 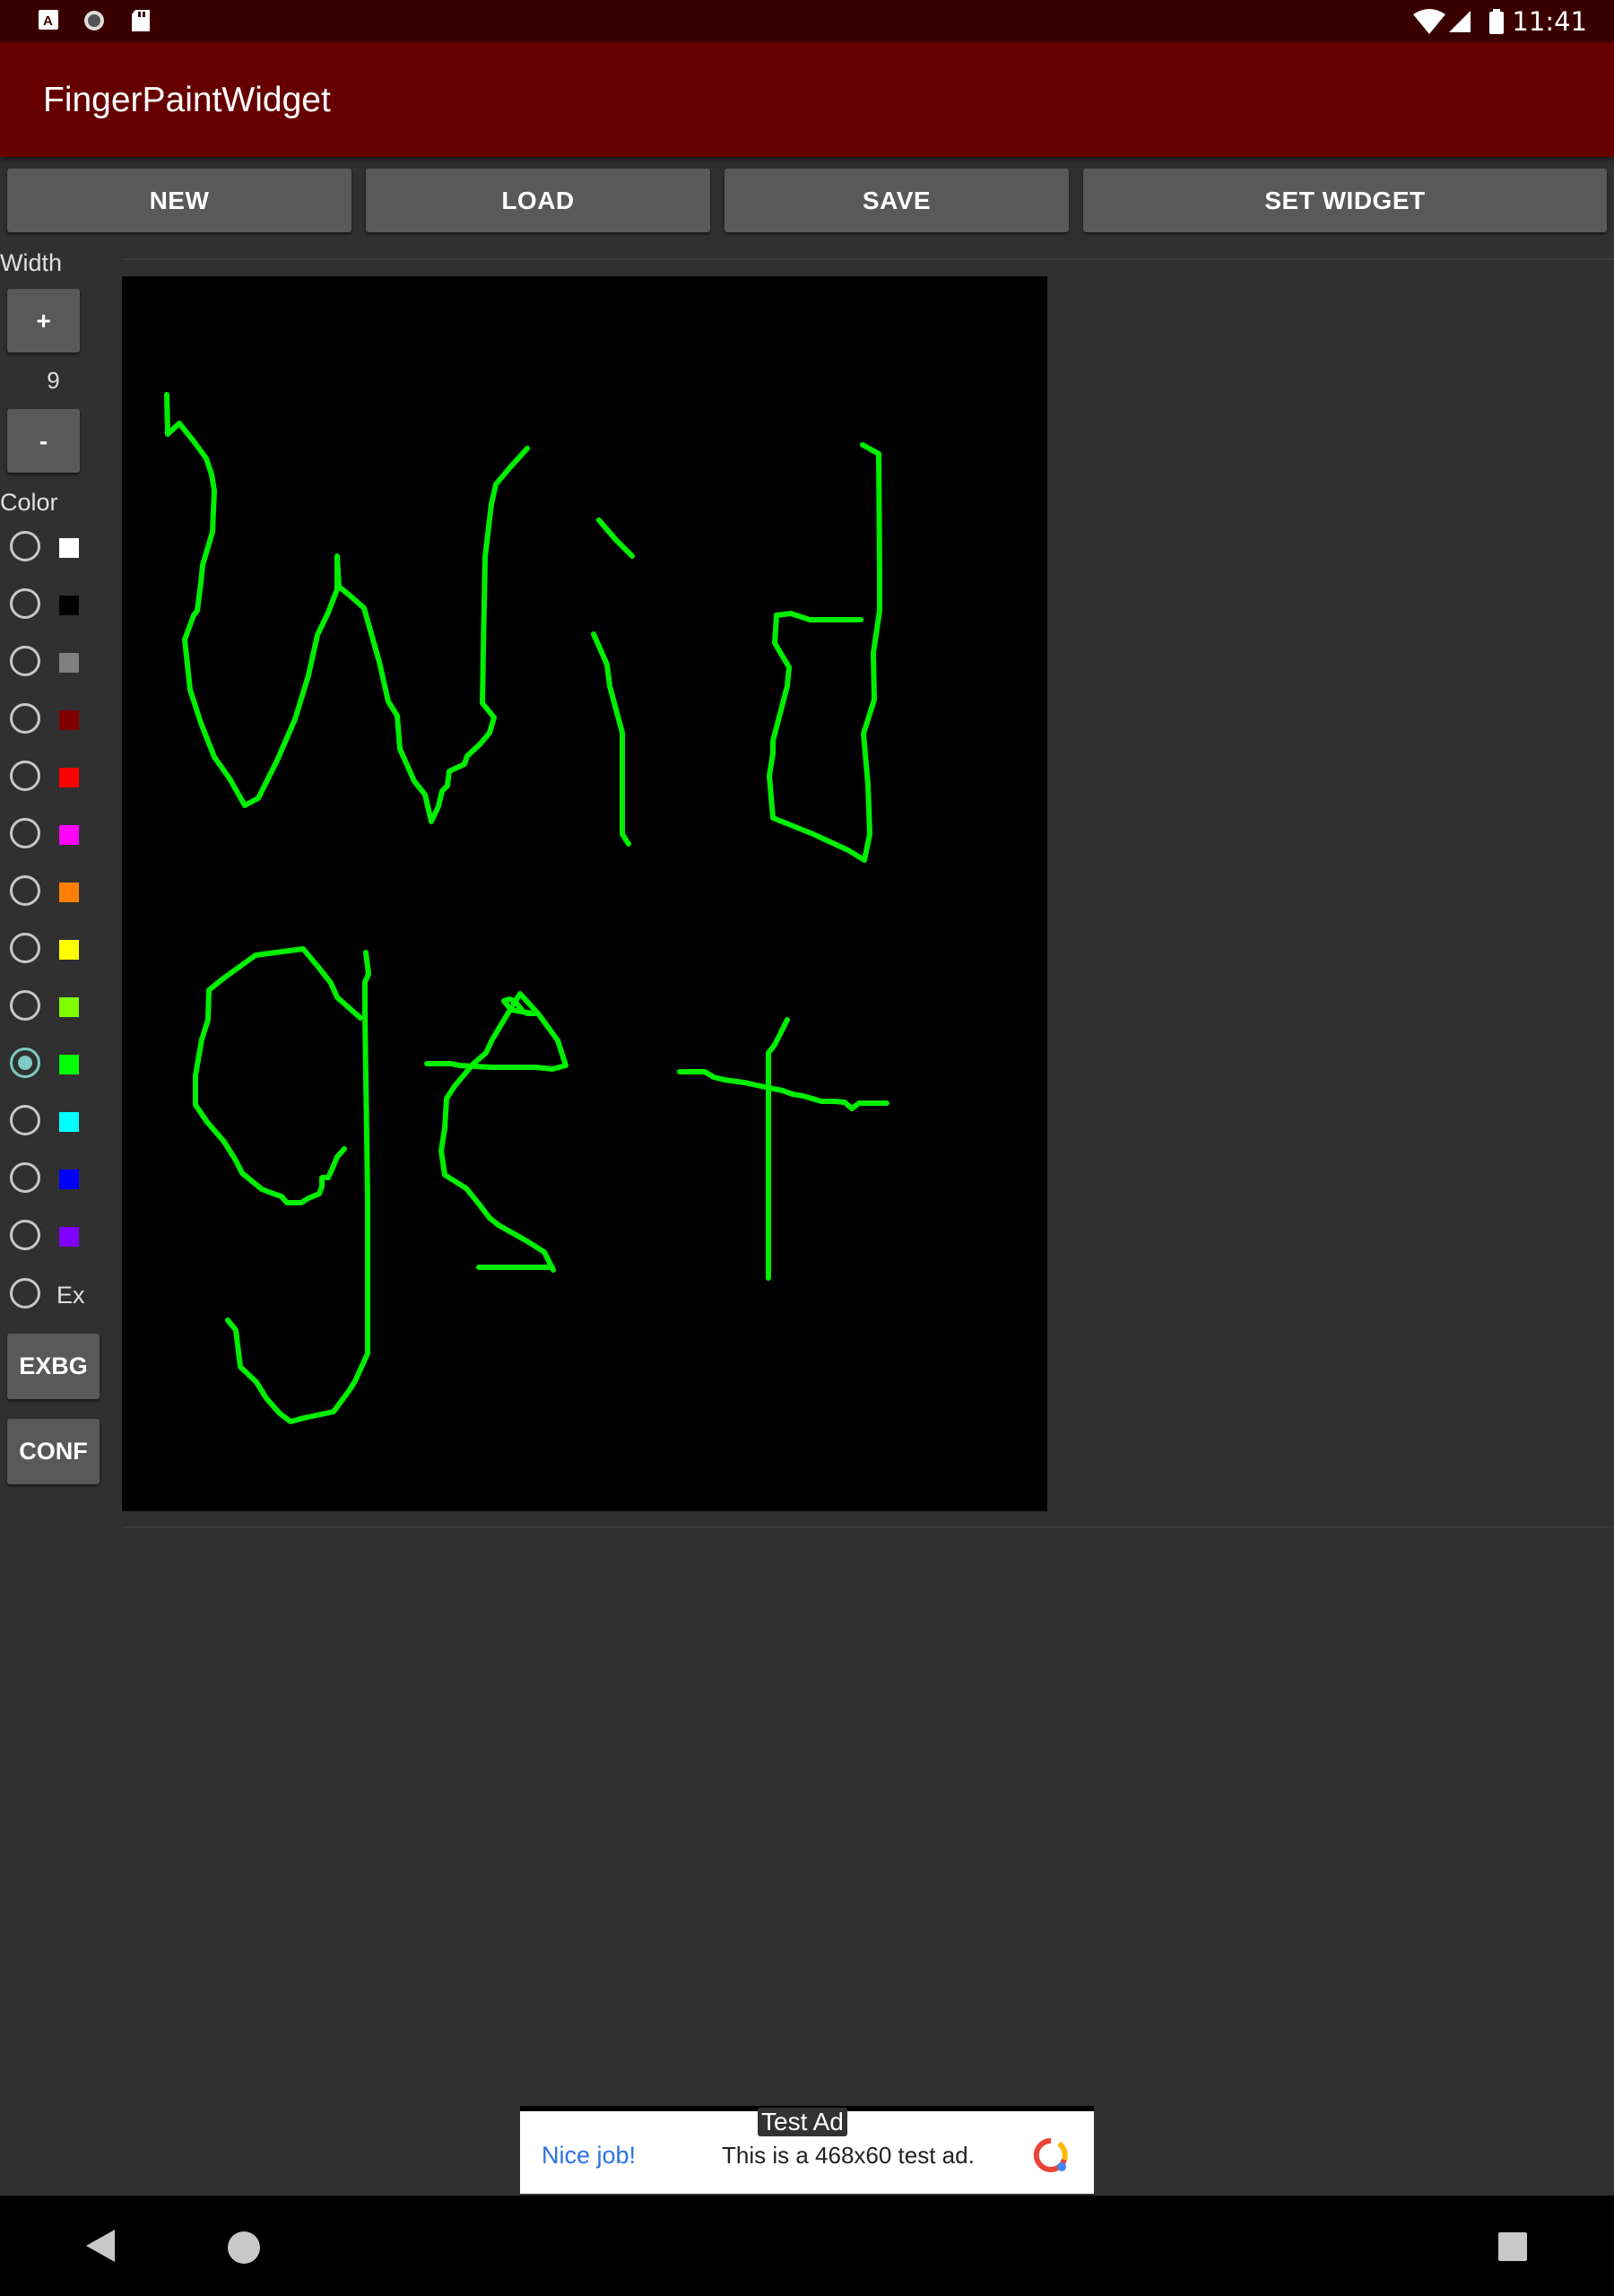 I want to click on width-minus-button: -, so click(x=43, y=441).